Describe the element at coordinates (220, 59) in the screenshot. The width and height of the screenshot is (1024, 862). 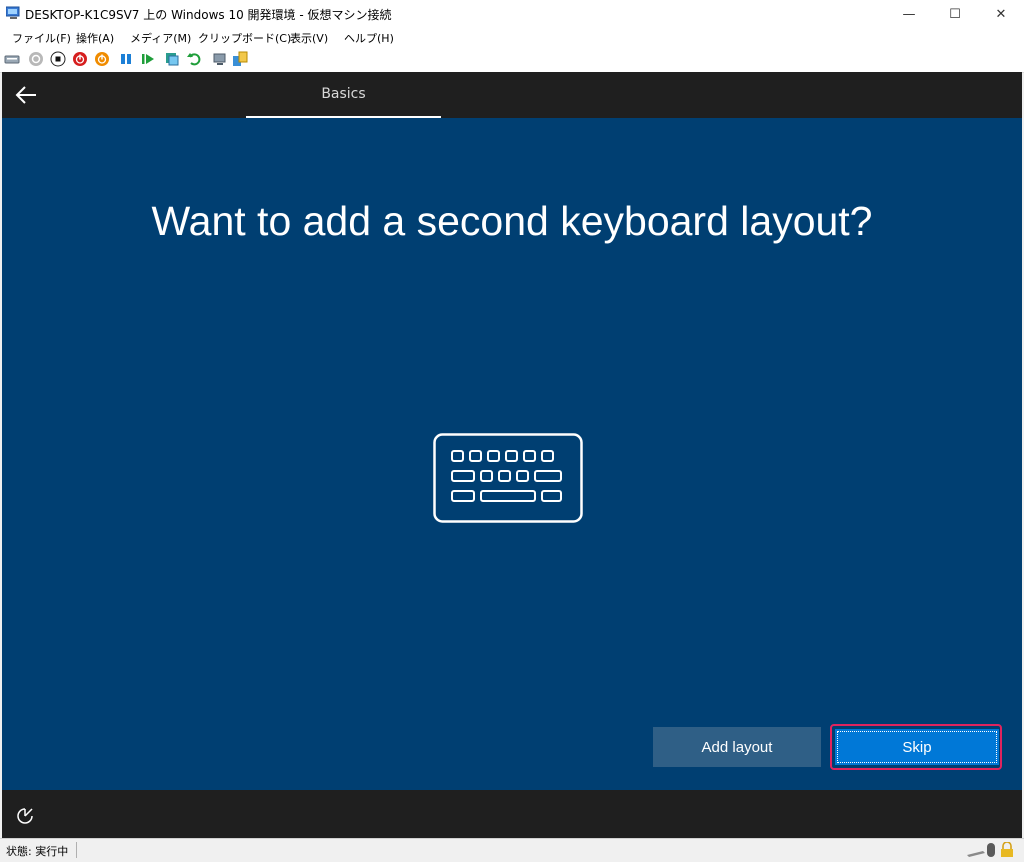
I see `enhanced-session-icon` at that location.